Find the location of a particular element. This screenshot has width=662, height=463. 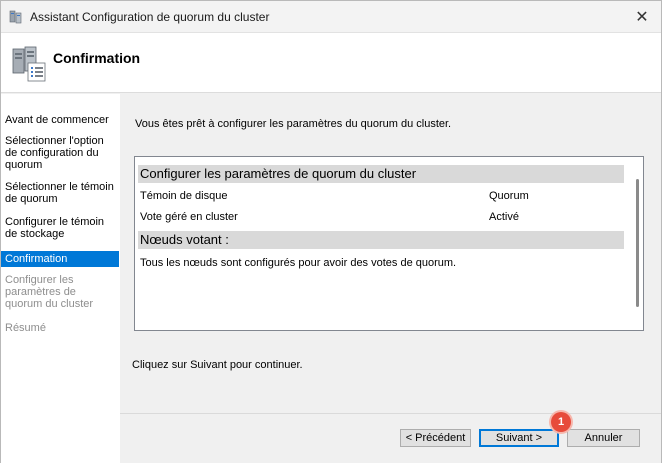

section-voting-nodes-heading: Nœuds votant : is located at coordinates (381, 240).